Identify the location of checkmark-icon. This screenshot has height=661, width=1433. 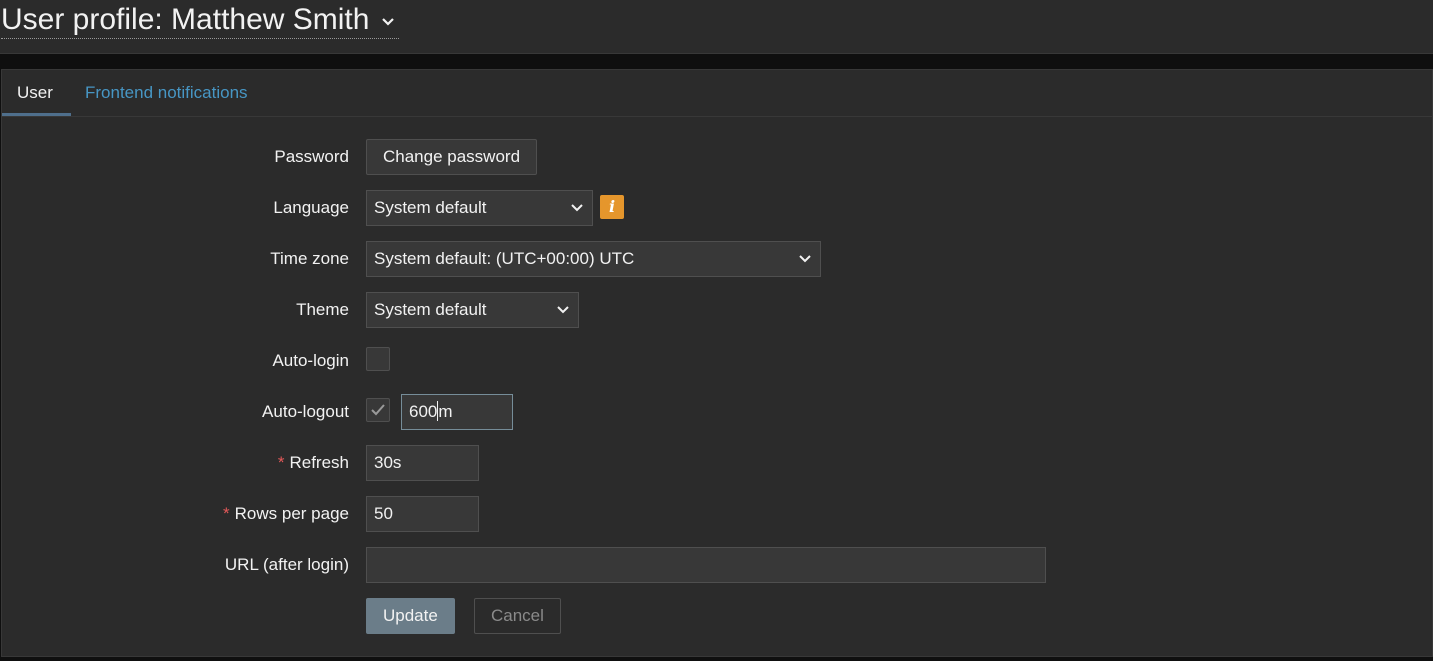
(378, 410).